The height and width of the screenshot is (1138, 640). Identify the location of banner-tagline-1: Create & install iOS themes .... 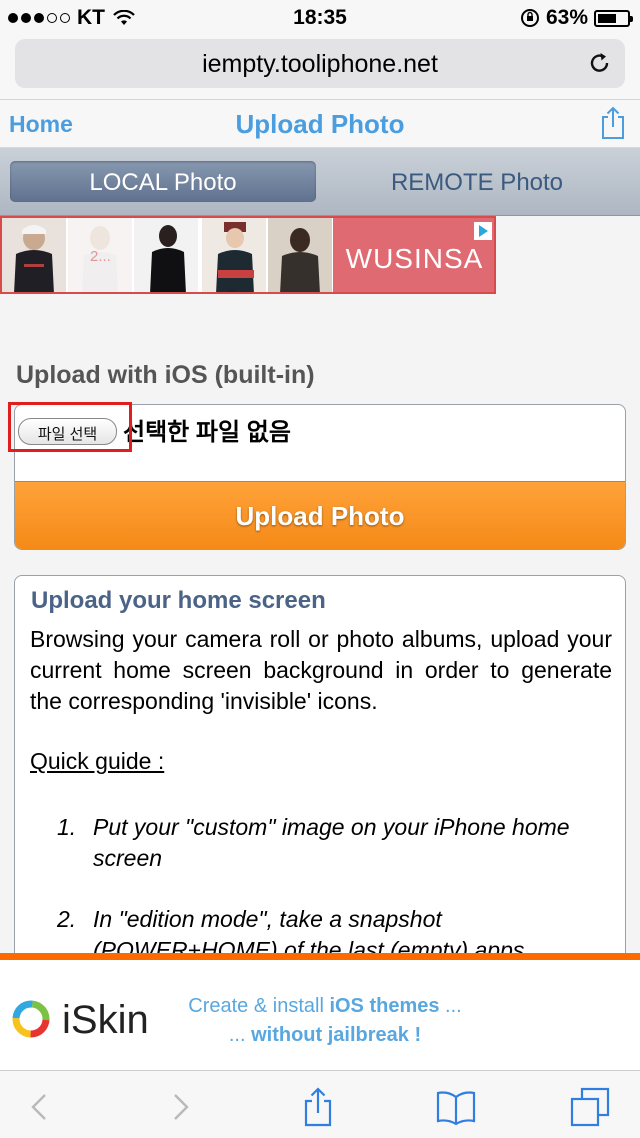
(325, 1006).